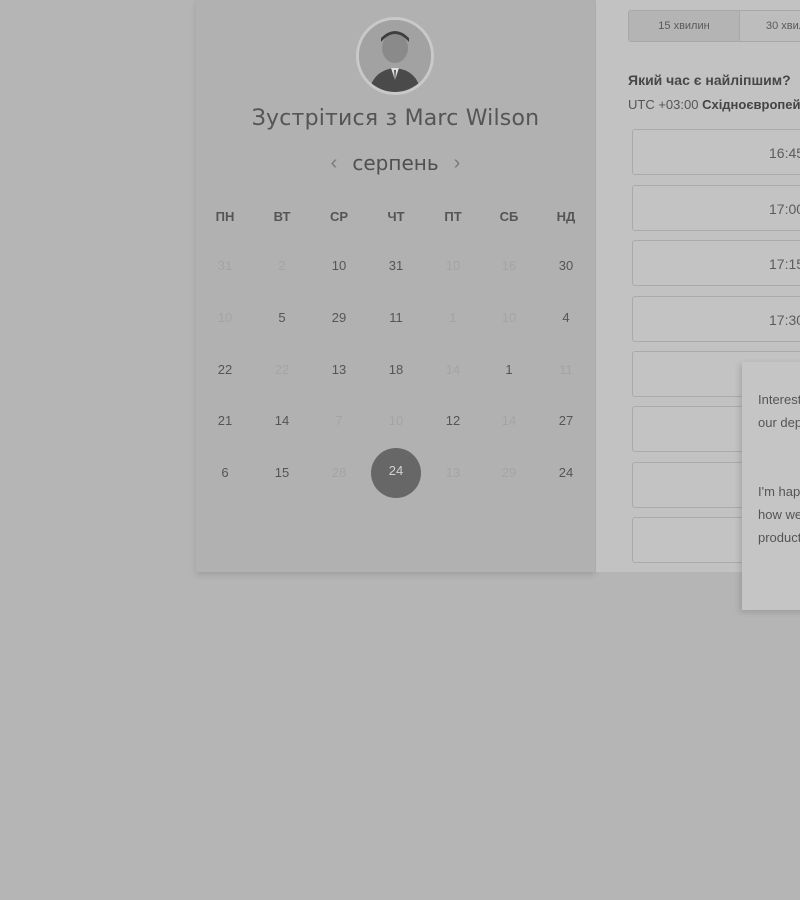 The image size is (800, 900). I want to click on weekday-label: ПТ, so click(453, 216).